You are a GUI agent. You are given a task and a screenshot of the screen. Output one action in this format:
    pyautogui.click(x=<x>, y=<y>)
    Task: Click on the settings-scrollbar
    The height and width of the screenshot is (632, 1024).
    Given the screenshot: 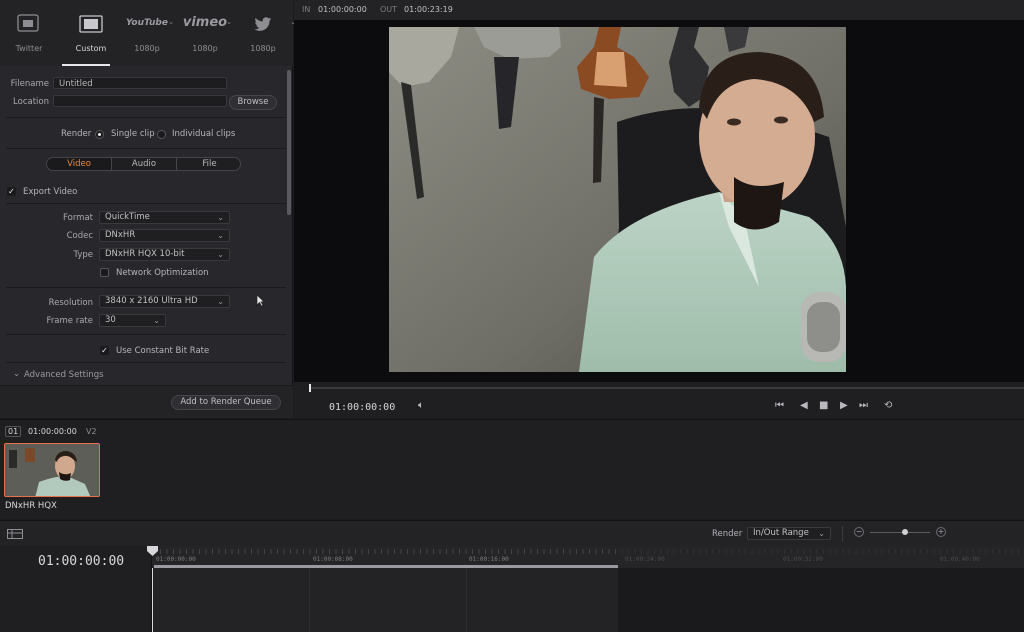 What is the action you would take?
    pyautogui.click(x=289, y=142)
    